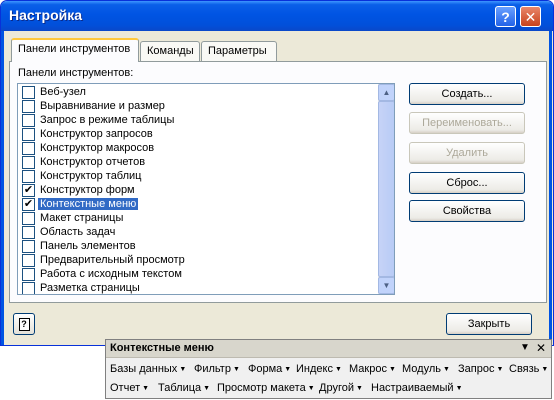 This screenshot has height=400, width=554. Describe the element at coordinates (112, 260) in the screenshot. I see `list-item-label: Предварительный просмотр` at that location.